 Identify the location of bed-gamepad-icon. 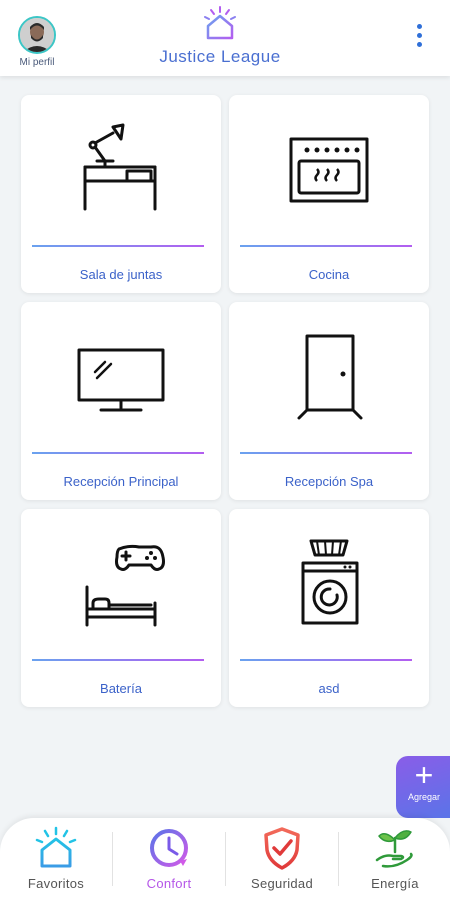
(125, 585).